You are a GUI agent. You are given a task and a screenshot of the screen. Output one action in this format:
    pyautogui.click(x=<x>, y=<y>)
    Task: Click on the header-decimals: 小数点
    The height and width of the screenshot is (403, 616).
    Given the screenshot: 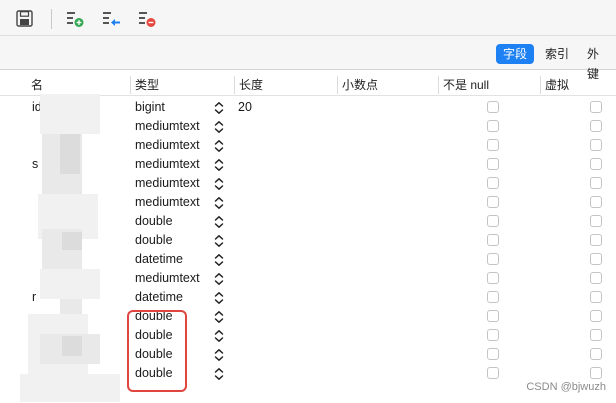 What is the action you would take?
    pyautogui.click(x=358, y=85)
    